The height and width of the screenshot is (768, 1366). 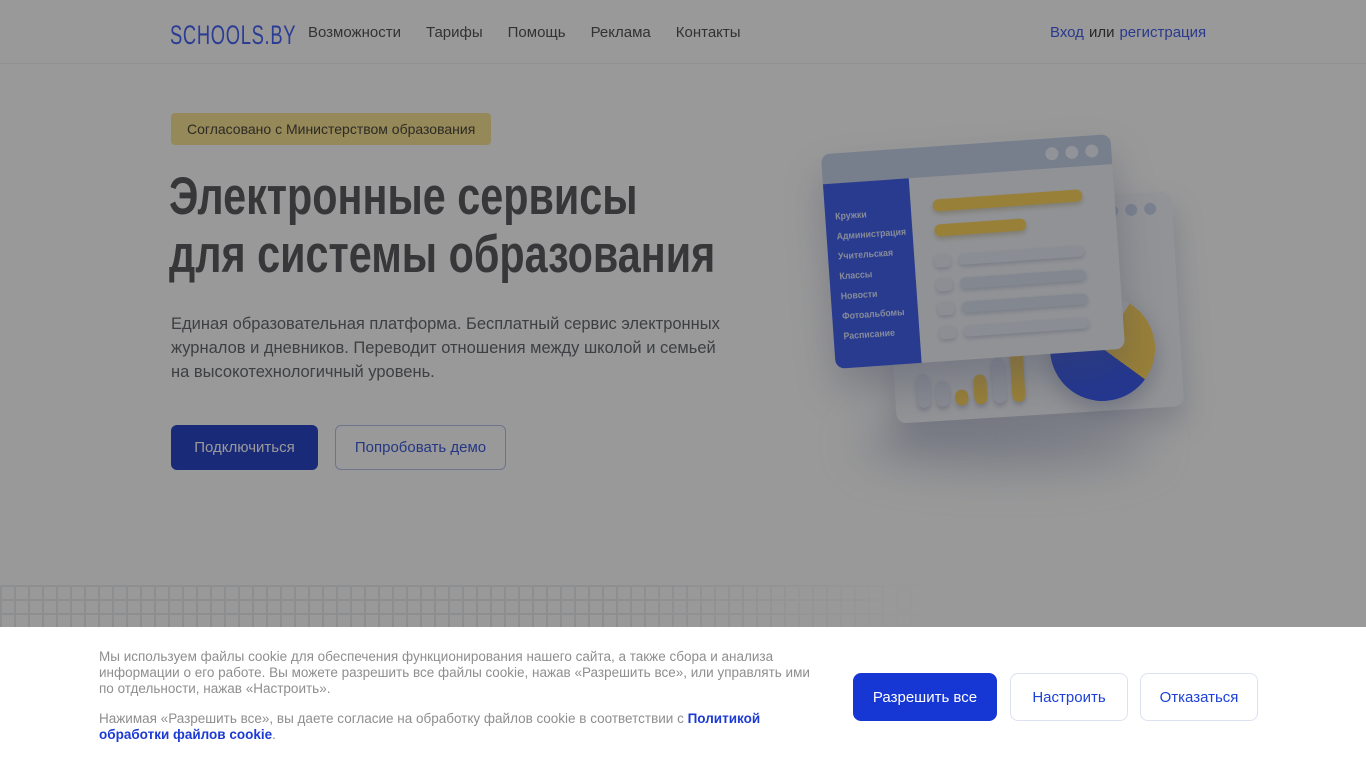 I want to click on cookie-text-2-after: ., so click(x=274, y=734).